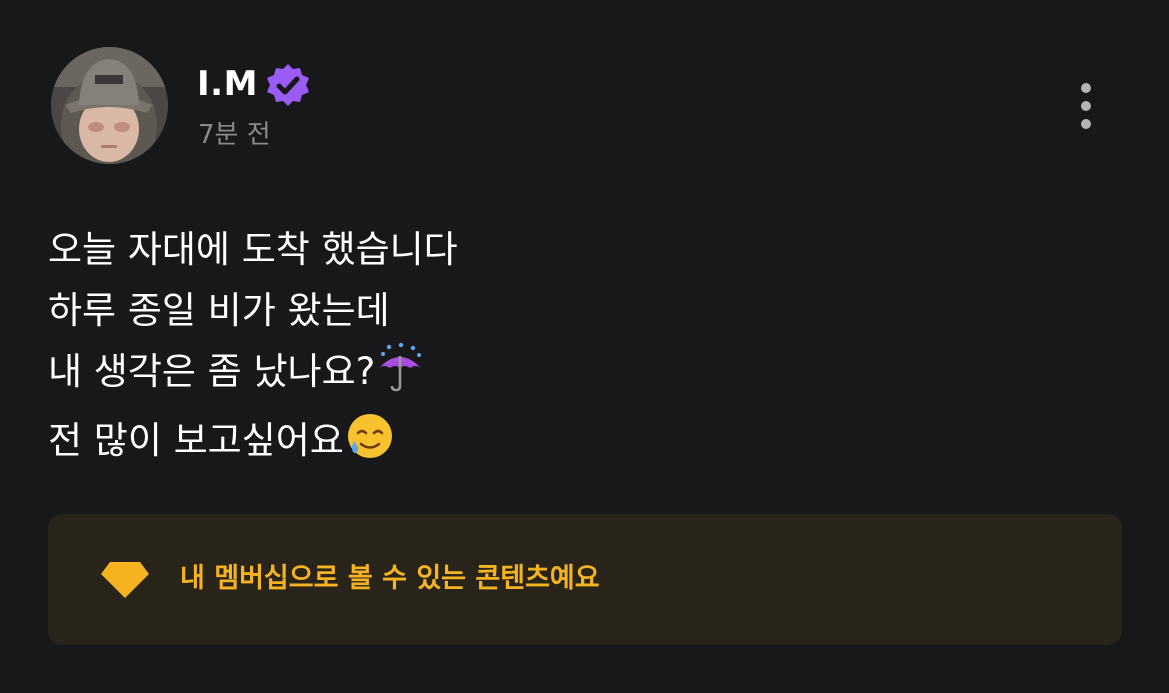  What do you see at coordinates (219, 310) in the screenshot?
I see `post-line-text: 하루 종일 비가 왔는데` at bounding box center [219, 310].